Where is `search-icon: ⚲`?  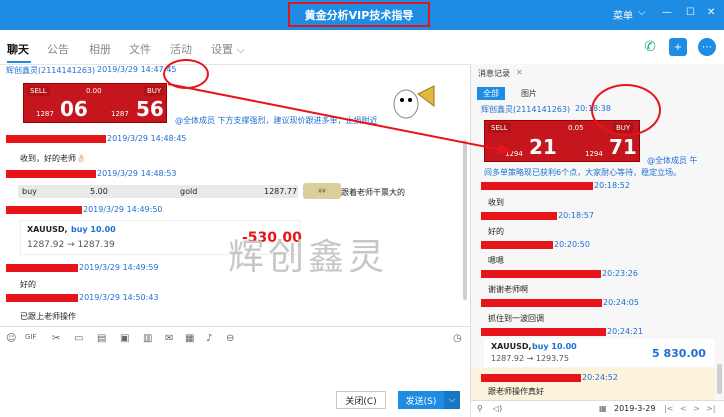
search-icon: ⚲ is located at coordinates (480, 408).